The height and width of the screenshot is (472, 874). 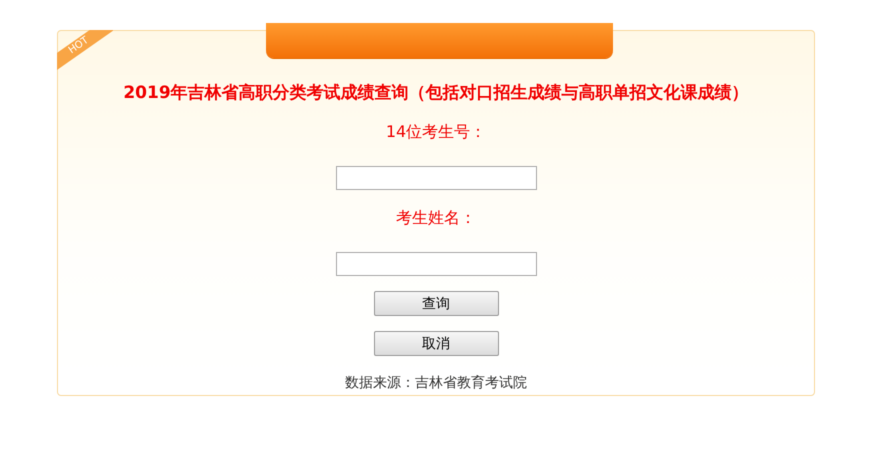 What do you see at coordinates (436, 93) in the screenshot?
I see `page-title: 2019年吉林省高职分类考试成绩查询（包括对口招生成绩与高职单招文化课成绩）` at bounding box center [436, 93].